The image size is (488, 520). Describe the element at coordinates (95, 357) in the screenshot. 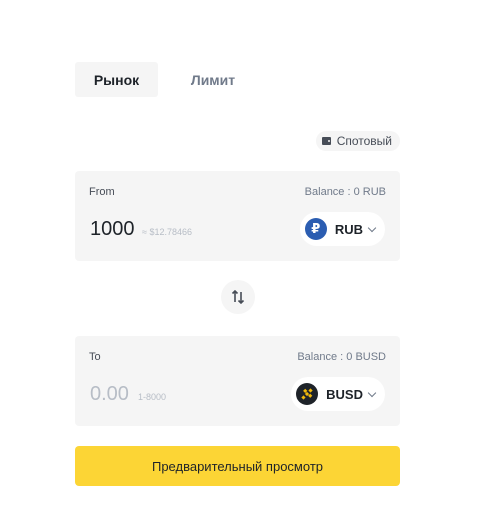

I see `to-label: To` at that location.